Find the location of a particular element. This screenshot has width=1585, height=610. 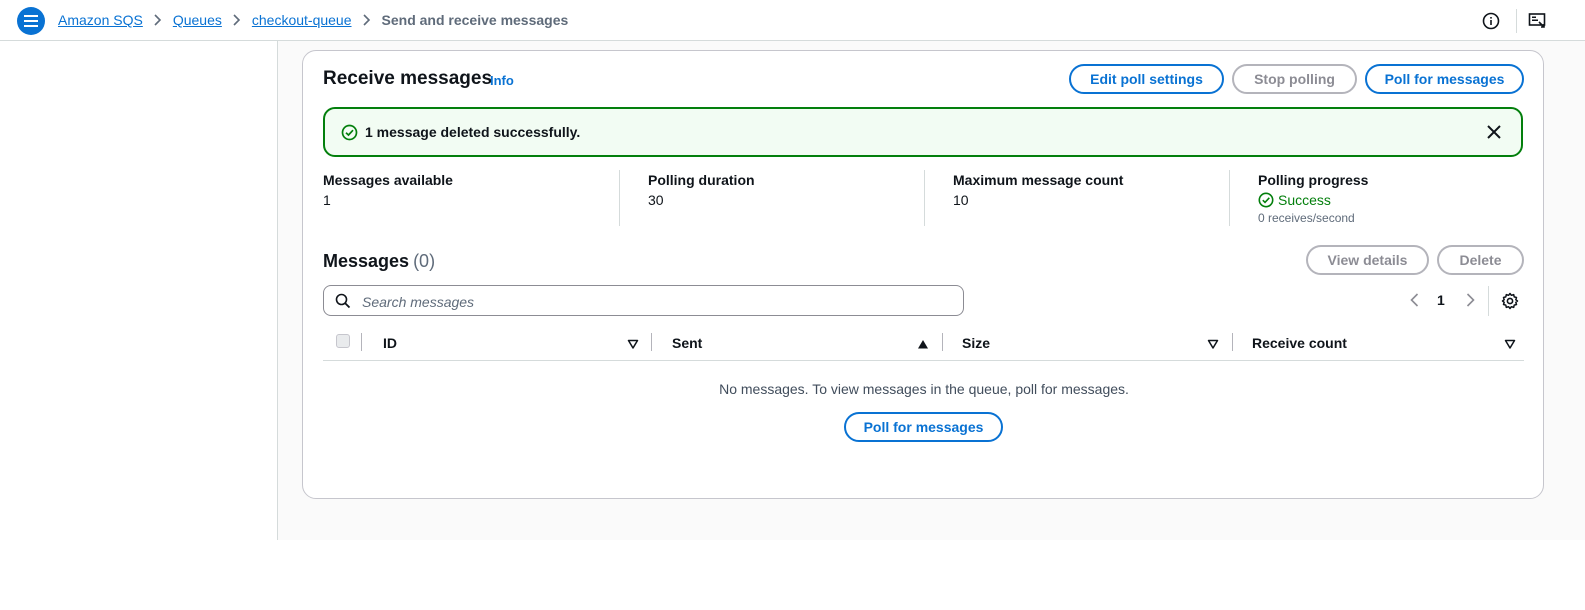

status-badge: Success is located at coordinates (1313, 200).